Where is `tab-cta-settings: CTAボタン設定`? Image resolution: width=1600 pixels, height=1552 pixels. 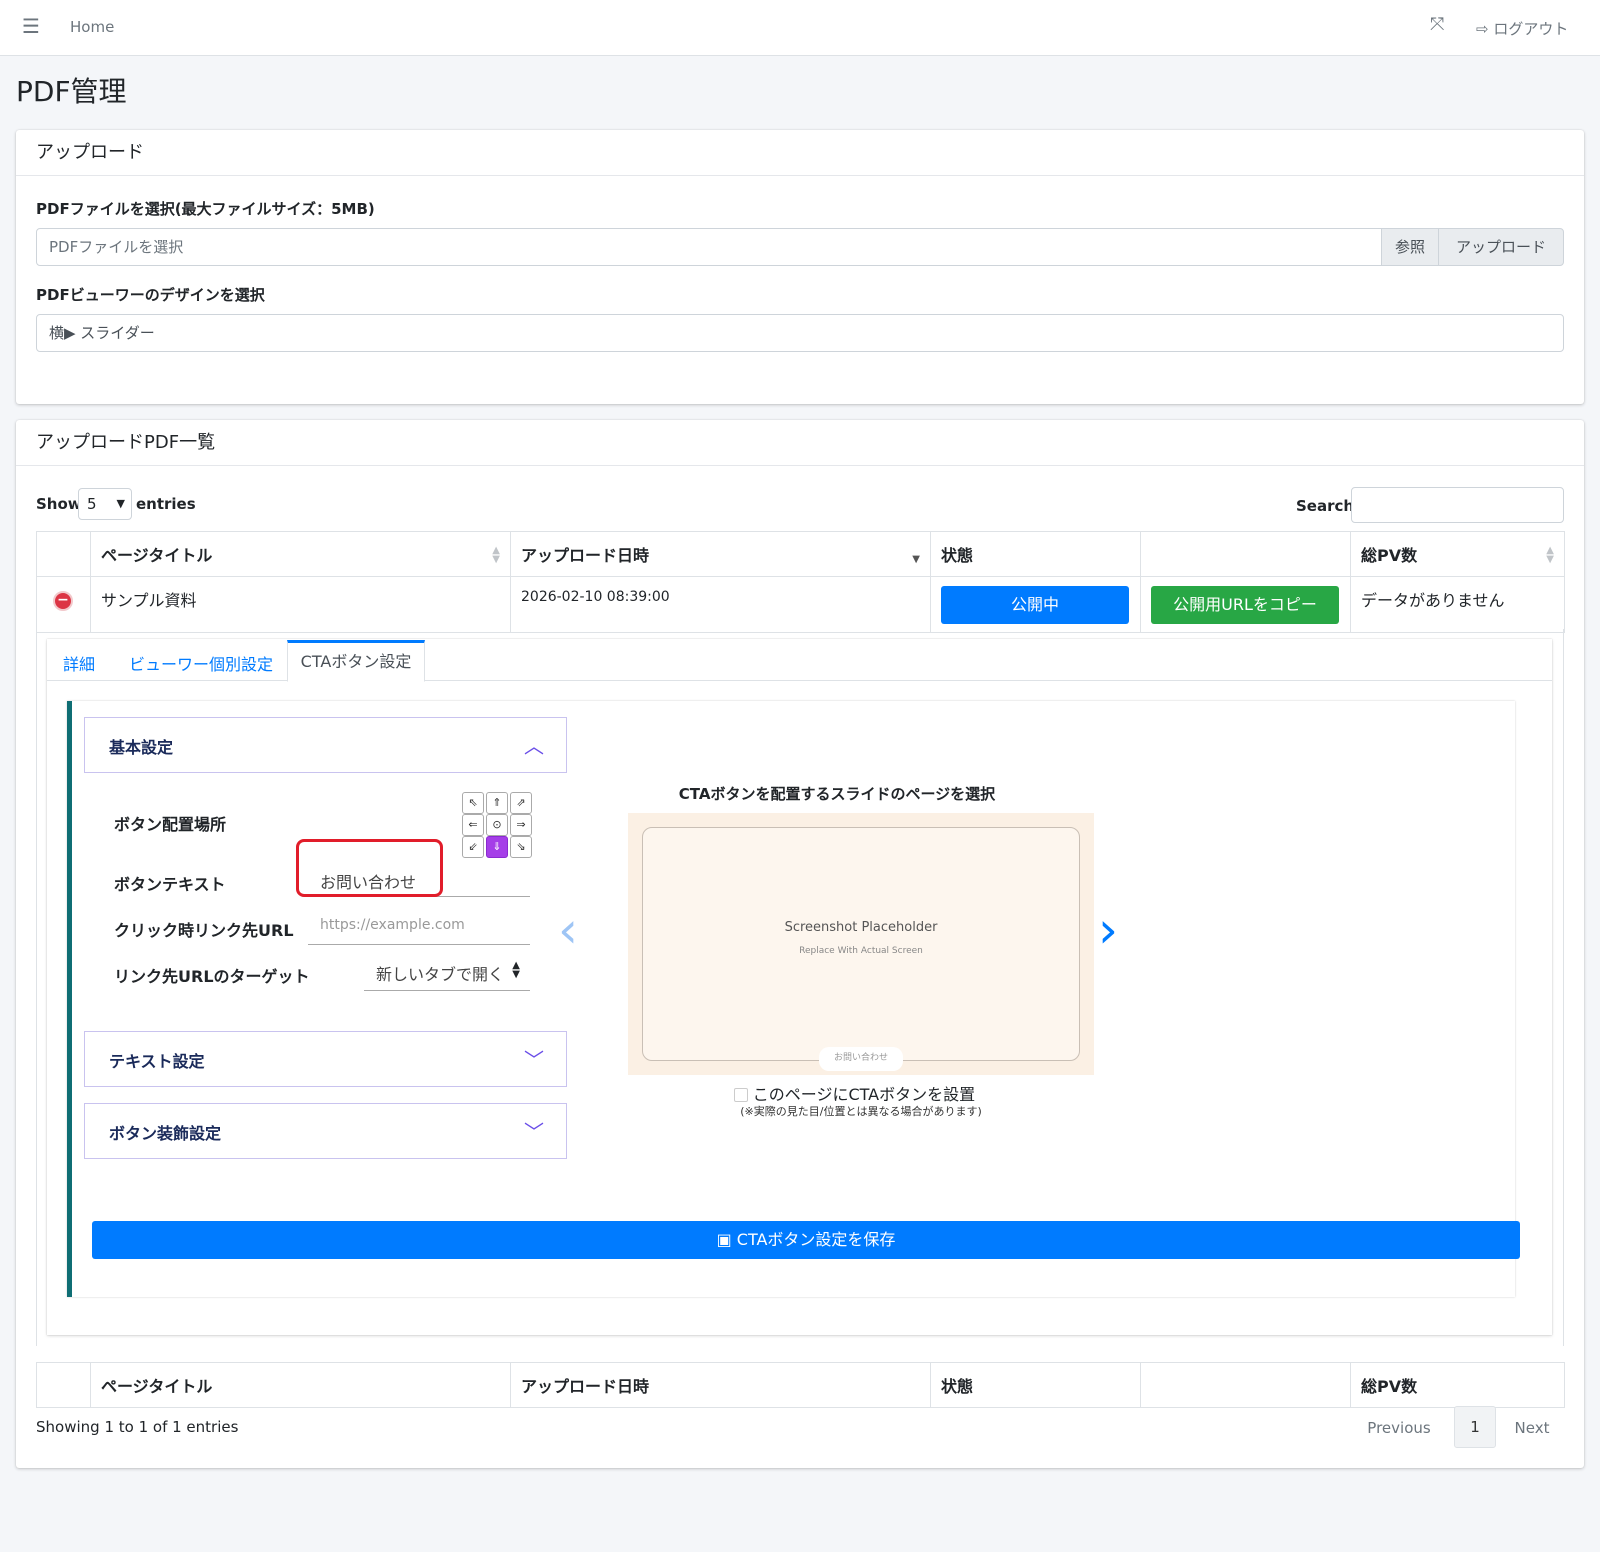 tab-cta-settings: CTAボタン設定 is located at coordinates (356, 661).